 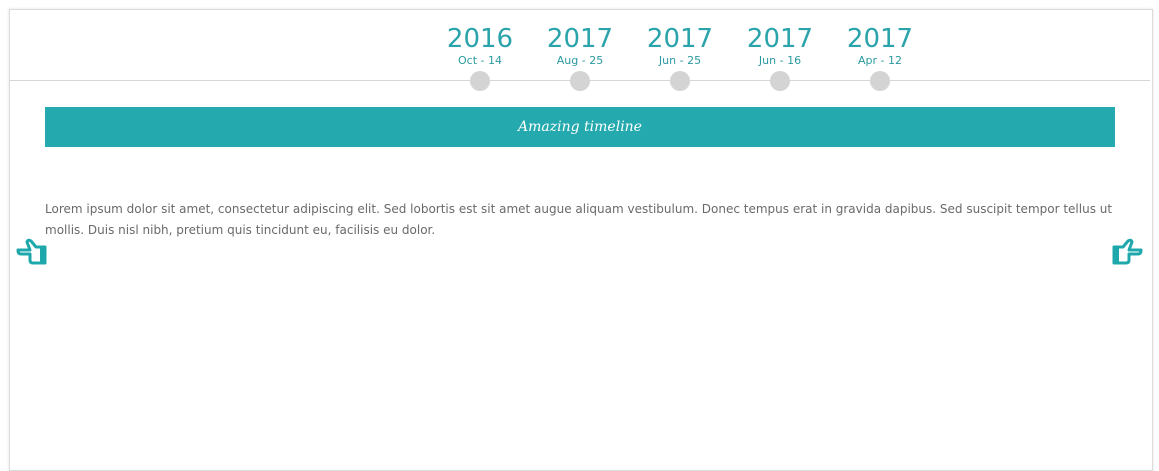 I want to click on timeline-date-4: 2017 Apr - 12, so click(x=880, y=44).